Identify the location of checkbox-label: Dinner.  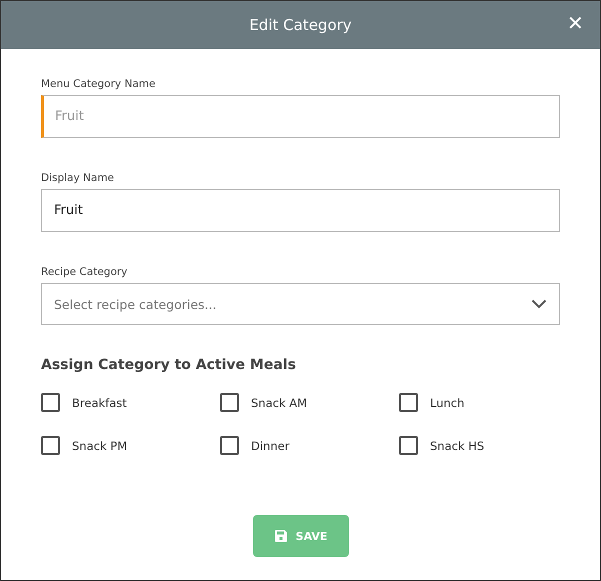
(270, 445).